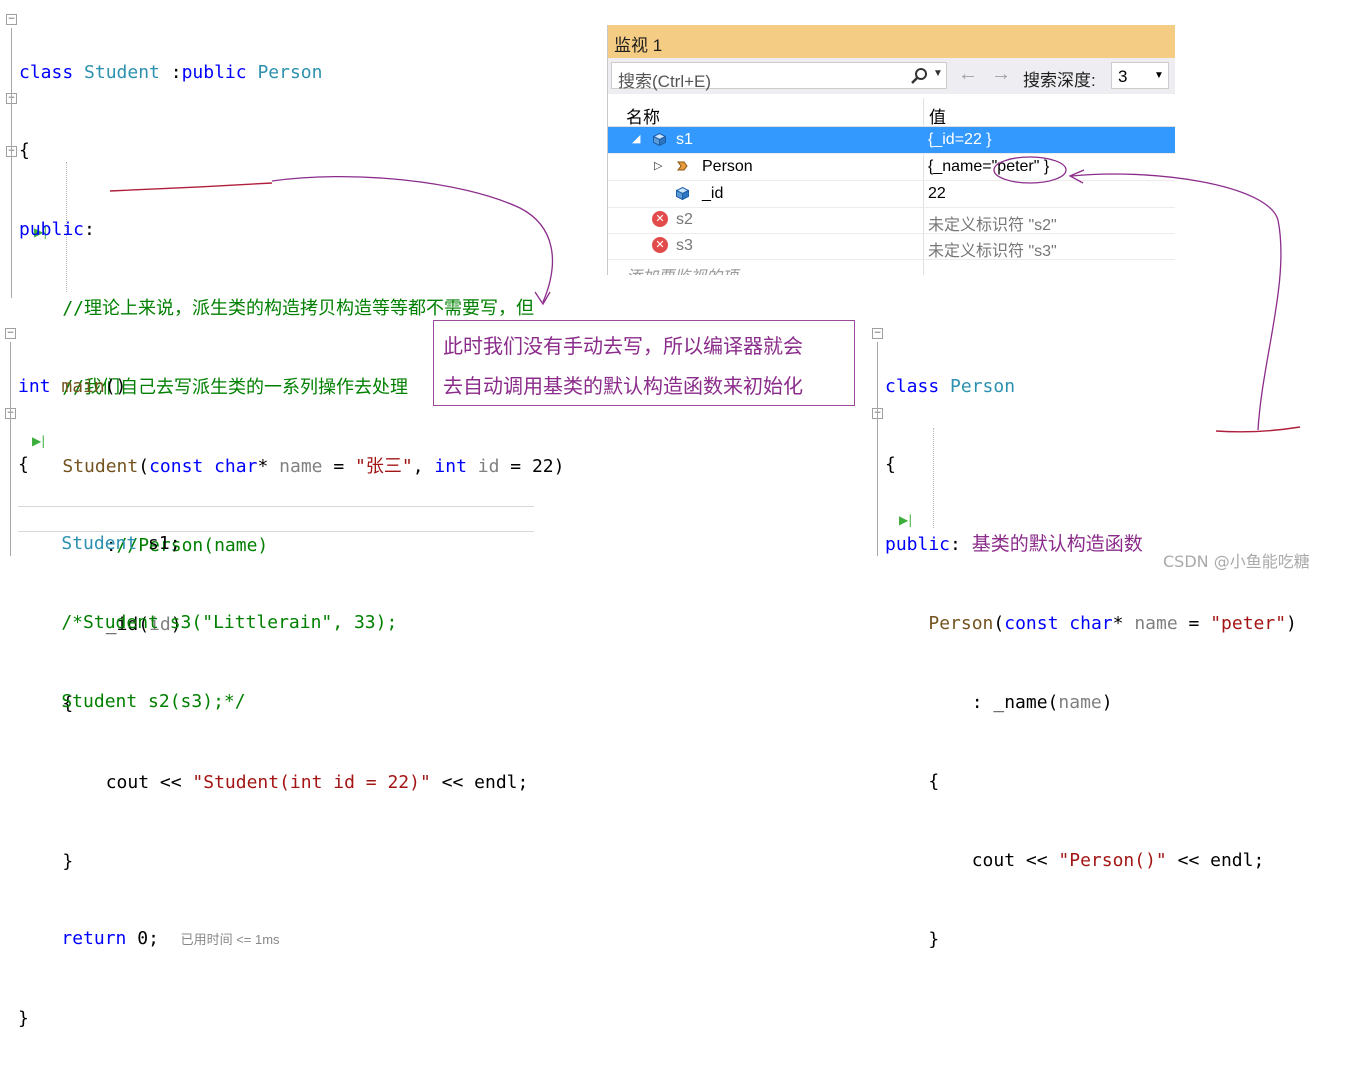 The image size is (1351, 1085). I want to click on code-line: {, so click(912, 782).